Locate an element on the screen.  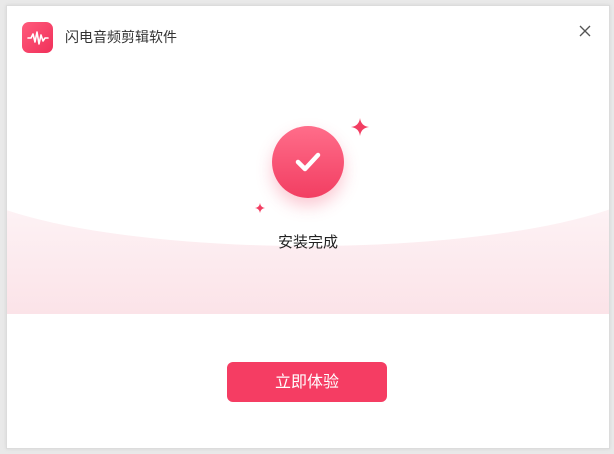
sparkle-icon is located at coordinates (360, 127).